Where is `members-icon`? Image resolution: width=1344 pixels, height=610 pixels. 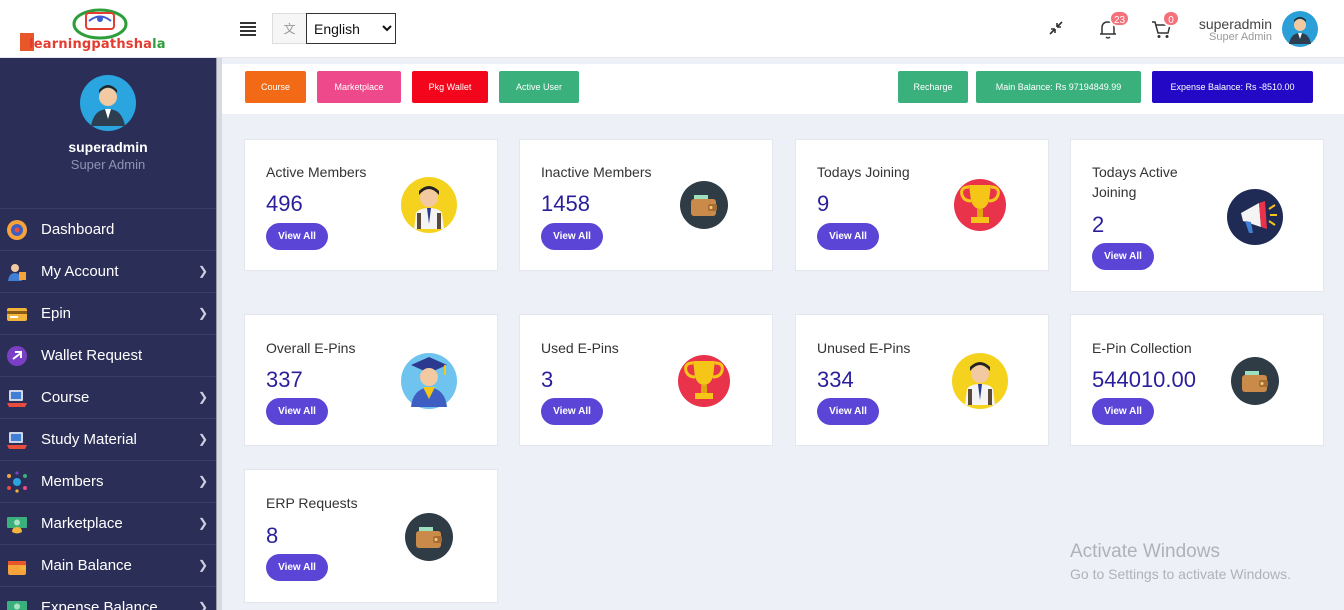
members-icon is located at coordinates (17, 481).